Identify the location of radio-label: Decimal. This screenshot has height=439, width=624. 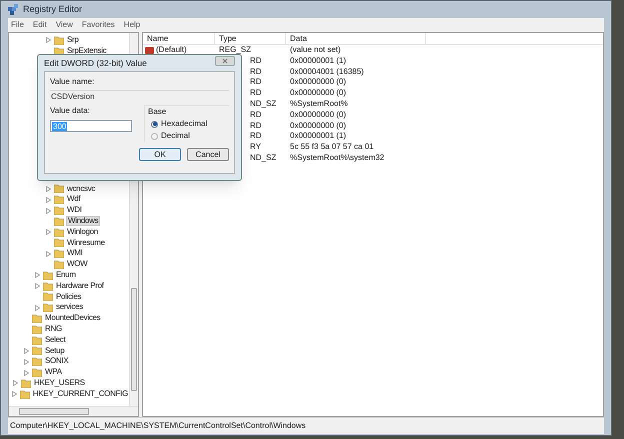
(175, 136).